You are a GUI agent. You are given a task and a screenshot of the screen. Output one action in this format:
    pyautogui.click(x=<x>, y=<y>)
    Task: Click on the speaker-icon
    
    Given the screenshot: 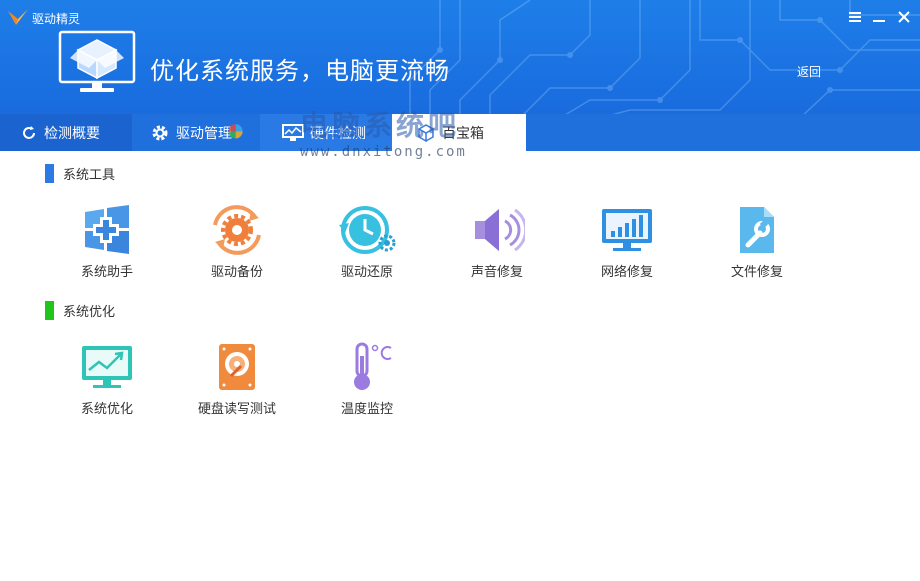 What is the action you would take?
    pyautogui.click(x=500, y=230)
    